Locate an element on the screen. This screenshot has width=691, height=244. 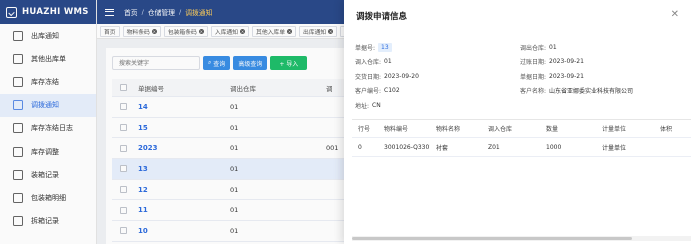
field-row: 客户编号: C102 客户名称: 山东省亚娜委实业科技有限公司 is located at coordinates (520, 91).